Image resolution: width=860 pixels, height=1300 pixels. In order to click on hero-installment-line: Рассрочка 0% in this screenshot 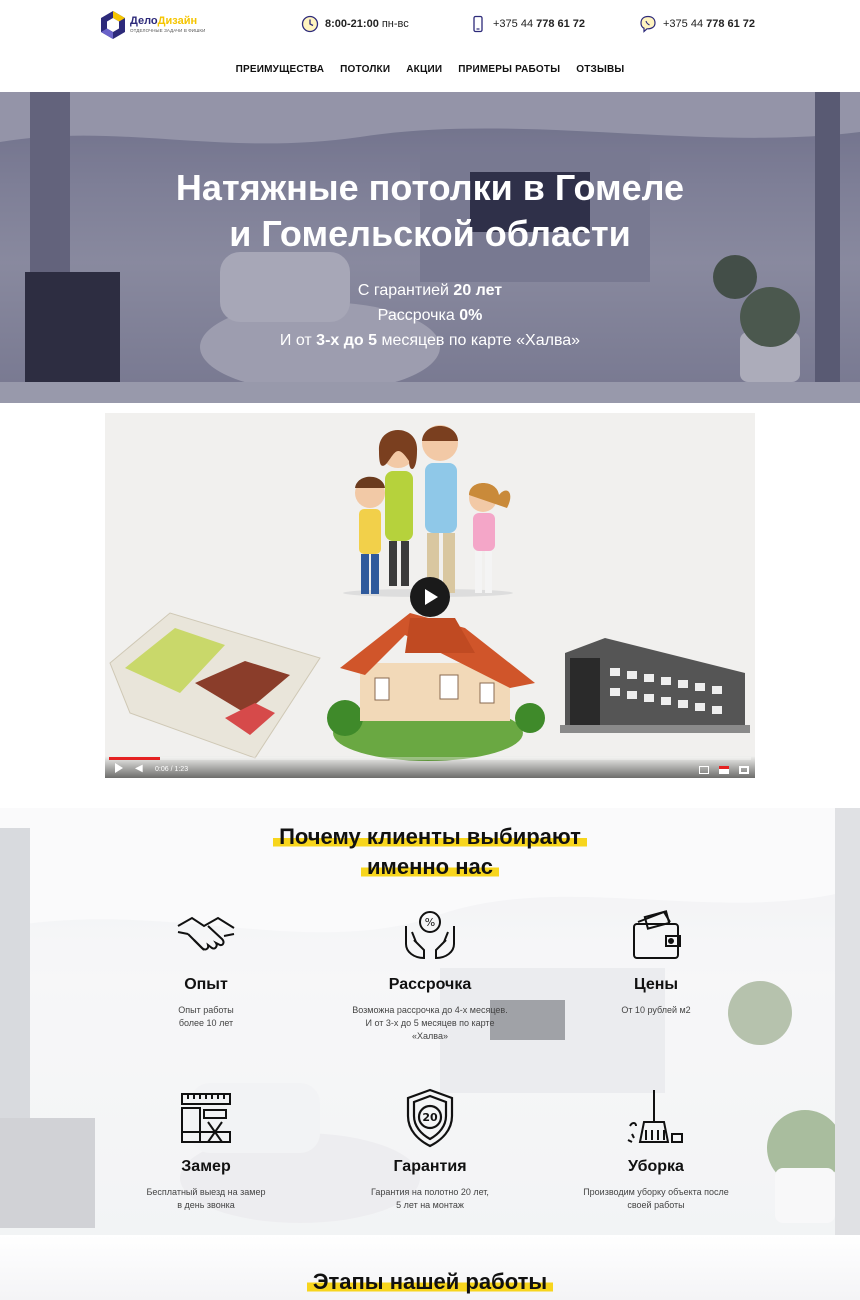, I will do `click(430, 315)`.